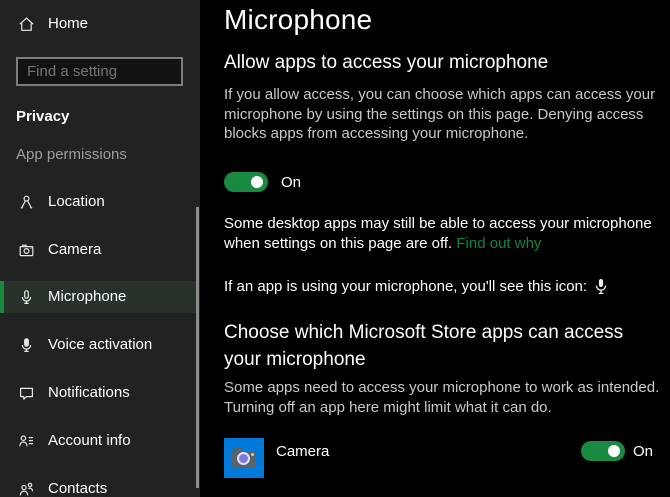 This screenshot has height=497, width=670. I want to click on camera-app-tile, so click(244, 458).